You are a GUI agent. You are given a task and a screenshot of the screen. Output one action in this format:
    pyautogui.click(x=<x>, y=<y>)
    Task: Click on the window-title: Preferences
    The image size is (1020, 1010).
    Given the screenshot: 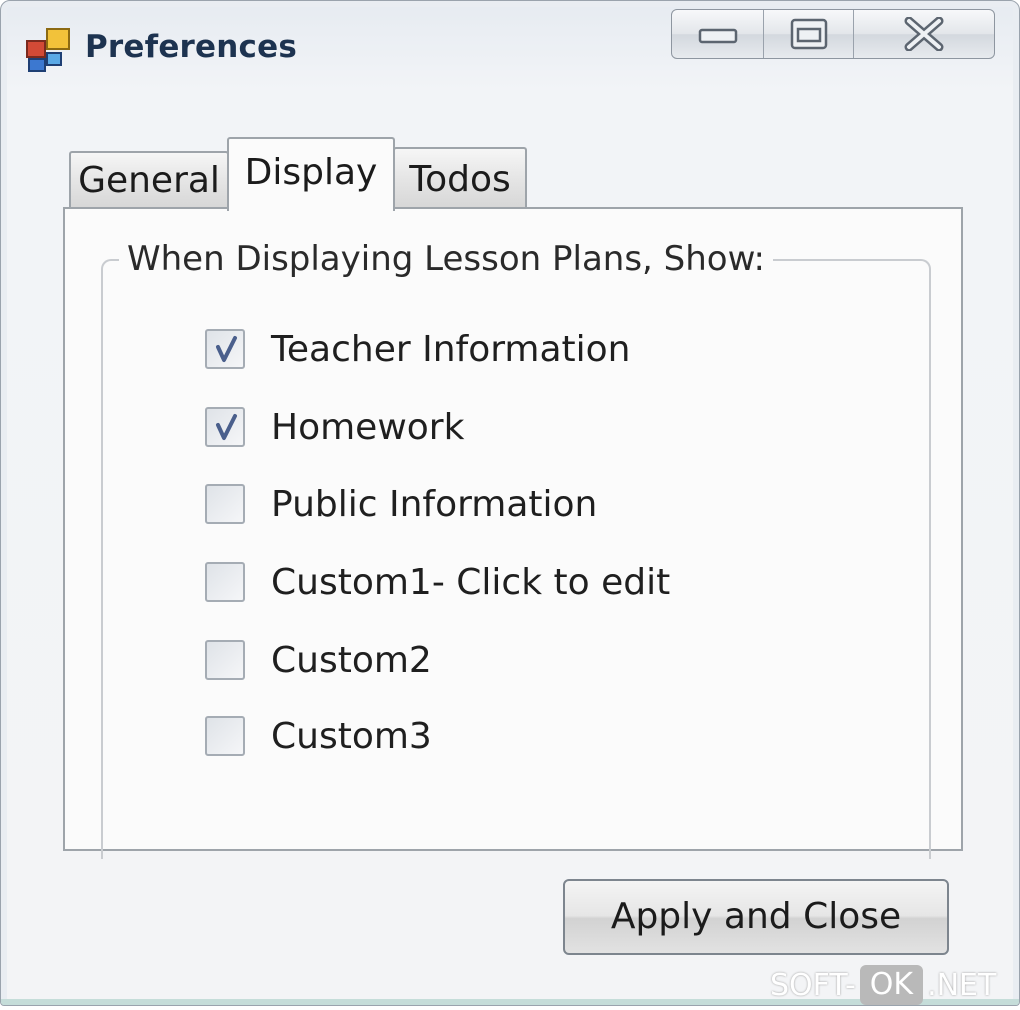 What is the action you would take?
    pyautogui.click(x=191, y=47)
    